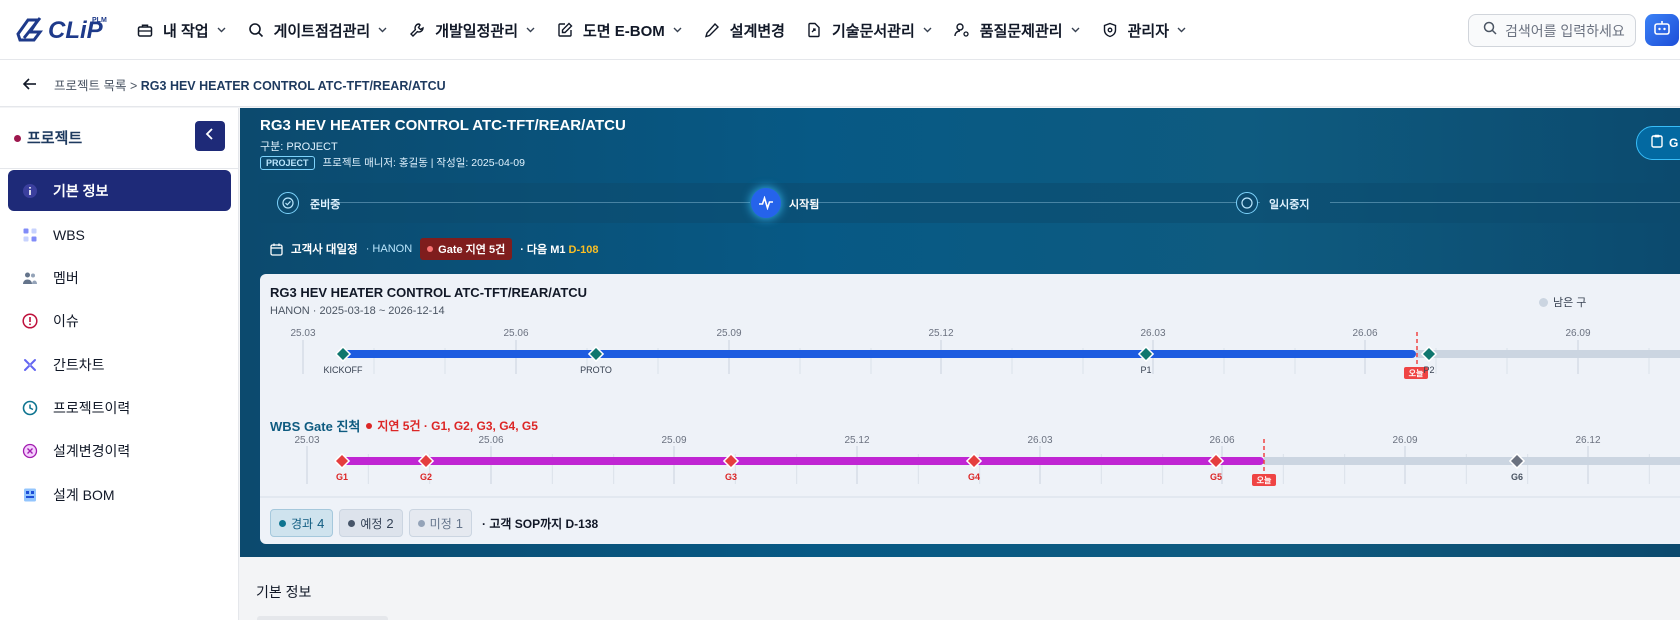 This screenshot has height=620, width=1680. I want to click on status-node-pending, so click(1247, 203).